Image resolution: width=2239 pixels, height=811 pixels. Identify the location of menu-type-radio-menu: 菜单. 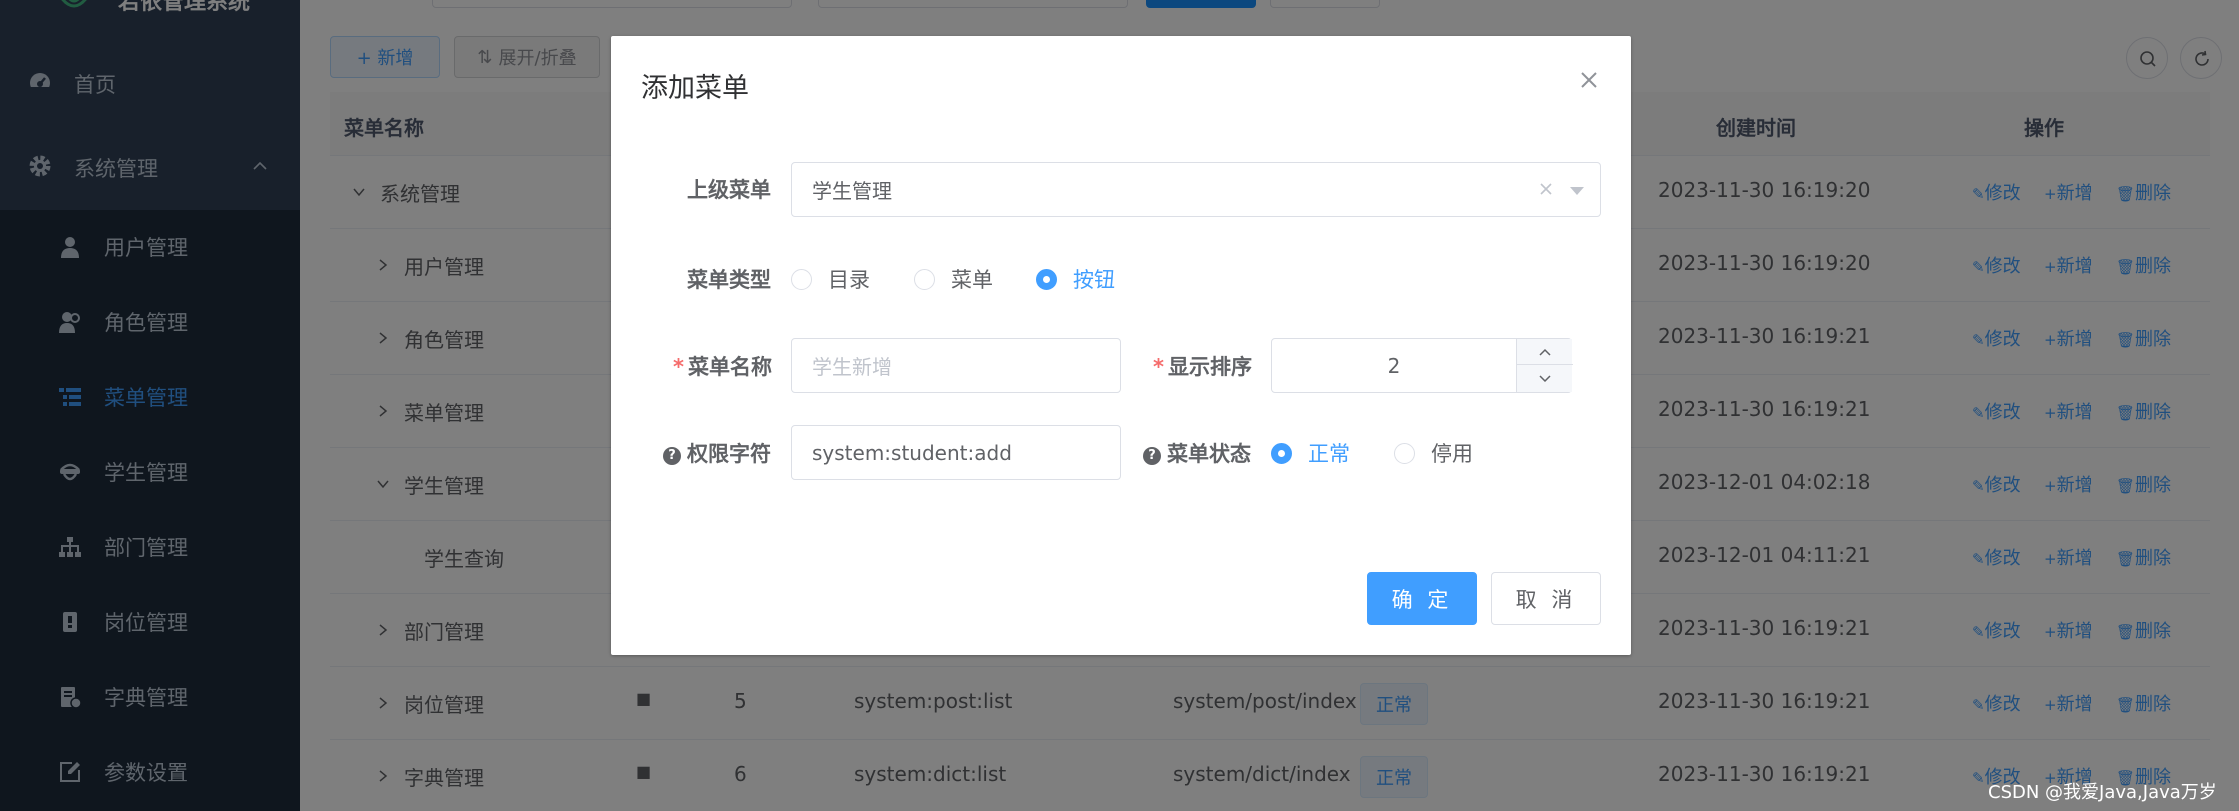
(953, 279).